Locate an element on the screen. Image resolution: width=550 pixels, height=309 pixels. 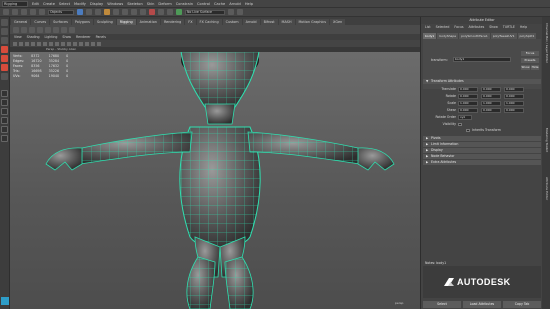
sym-icon is located at coordinates (231, 12).